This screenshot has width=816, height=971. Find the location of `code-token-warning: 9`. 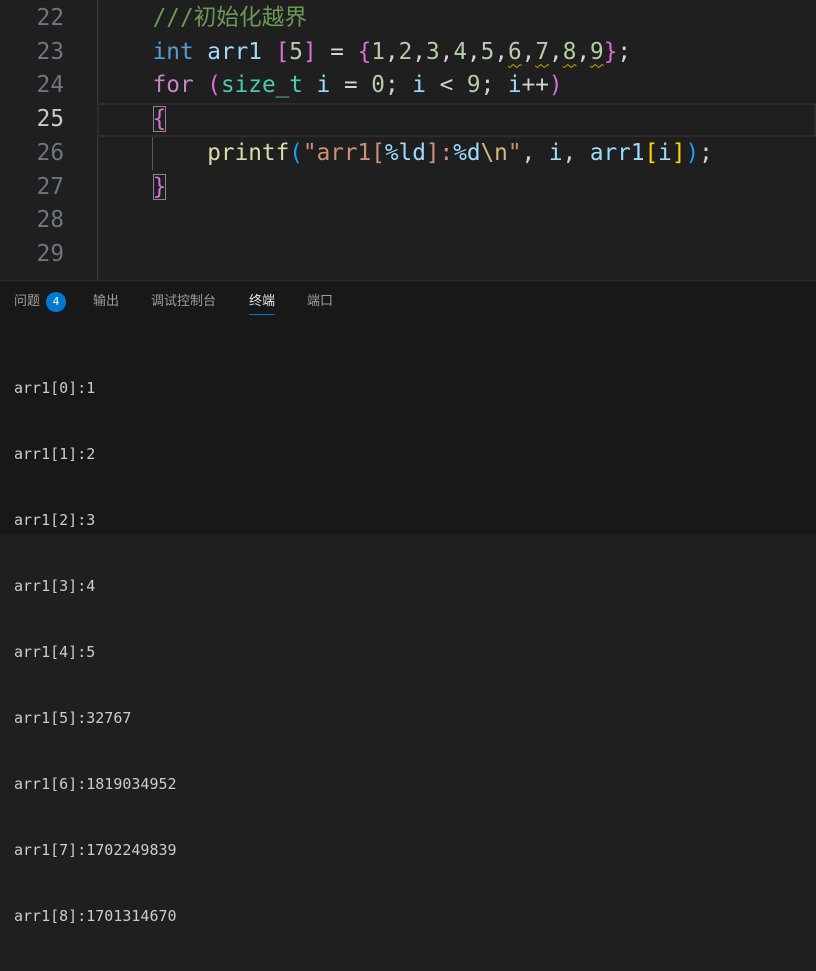

code-token-warning: 9 is located at coordinates (597, 51).